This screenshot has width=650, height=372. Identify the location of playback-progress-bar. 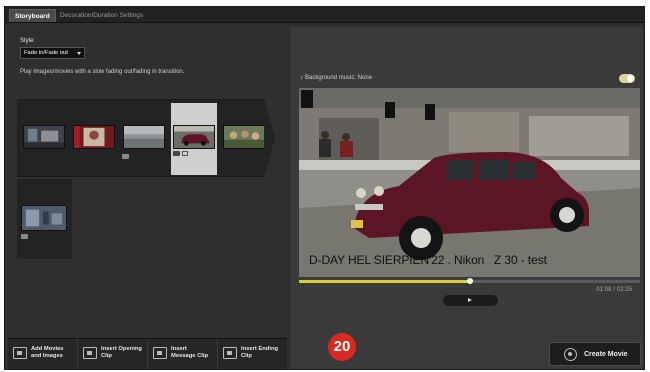
(469, 281).